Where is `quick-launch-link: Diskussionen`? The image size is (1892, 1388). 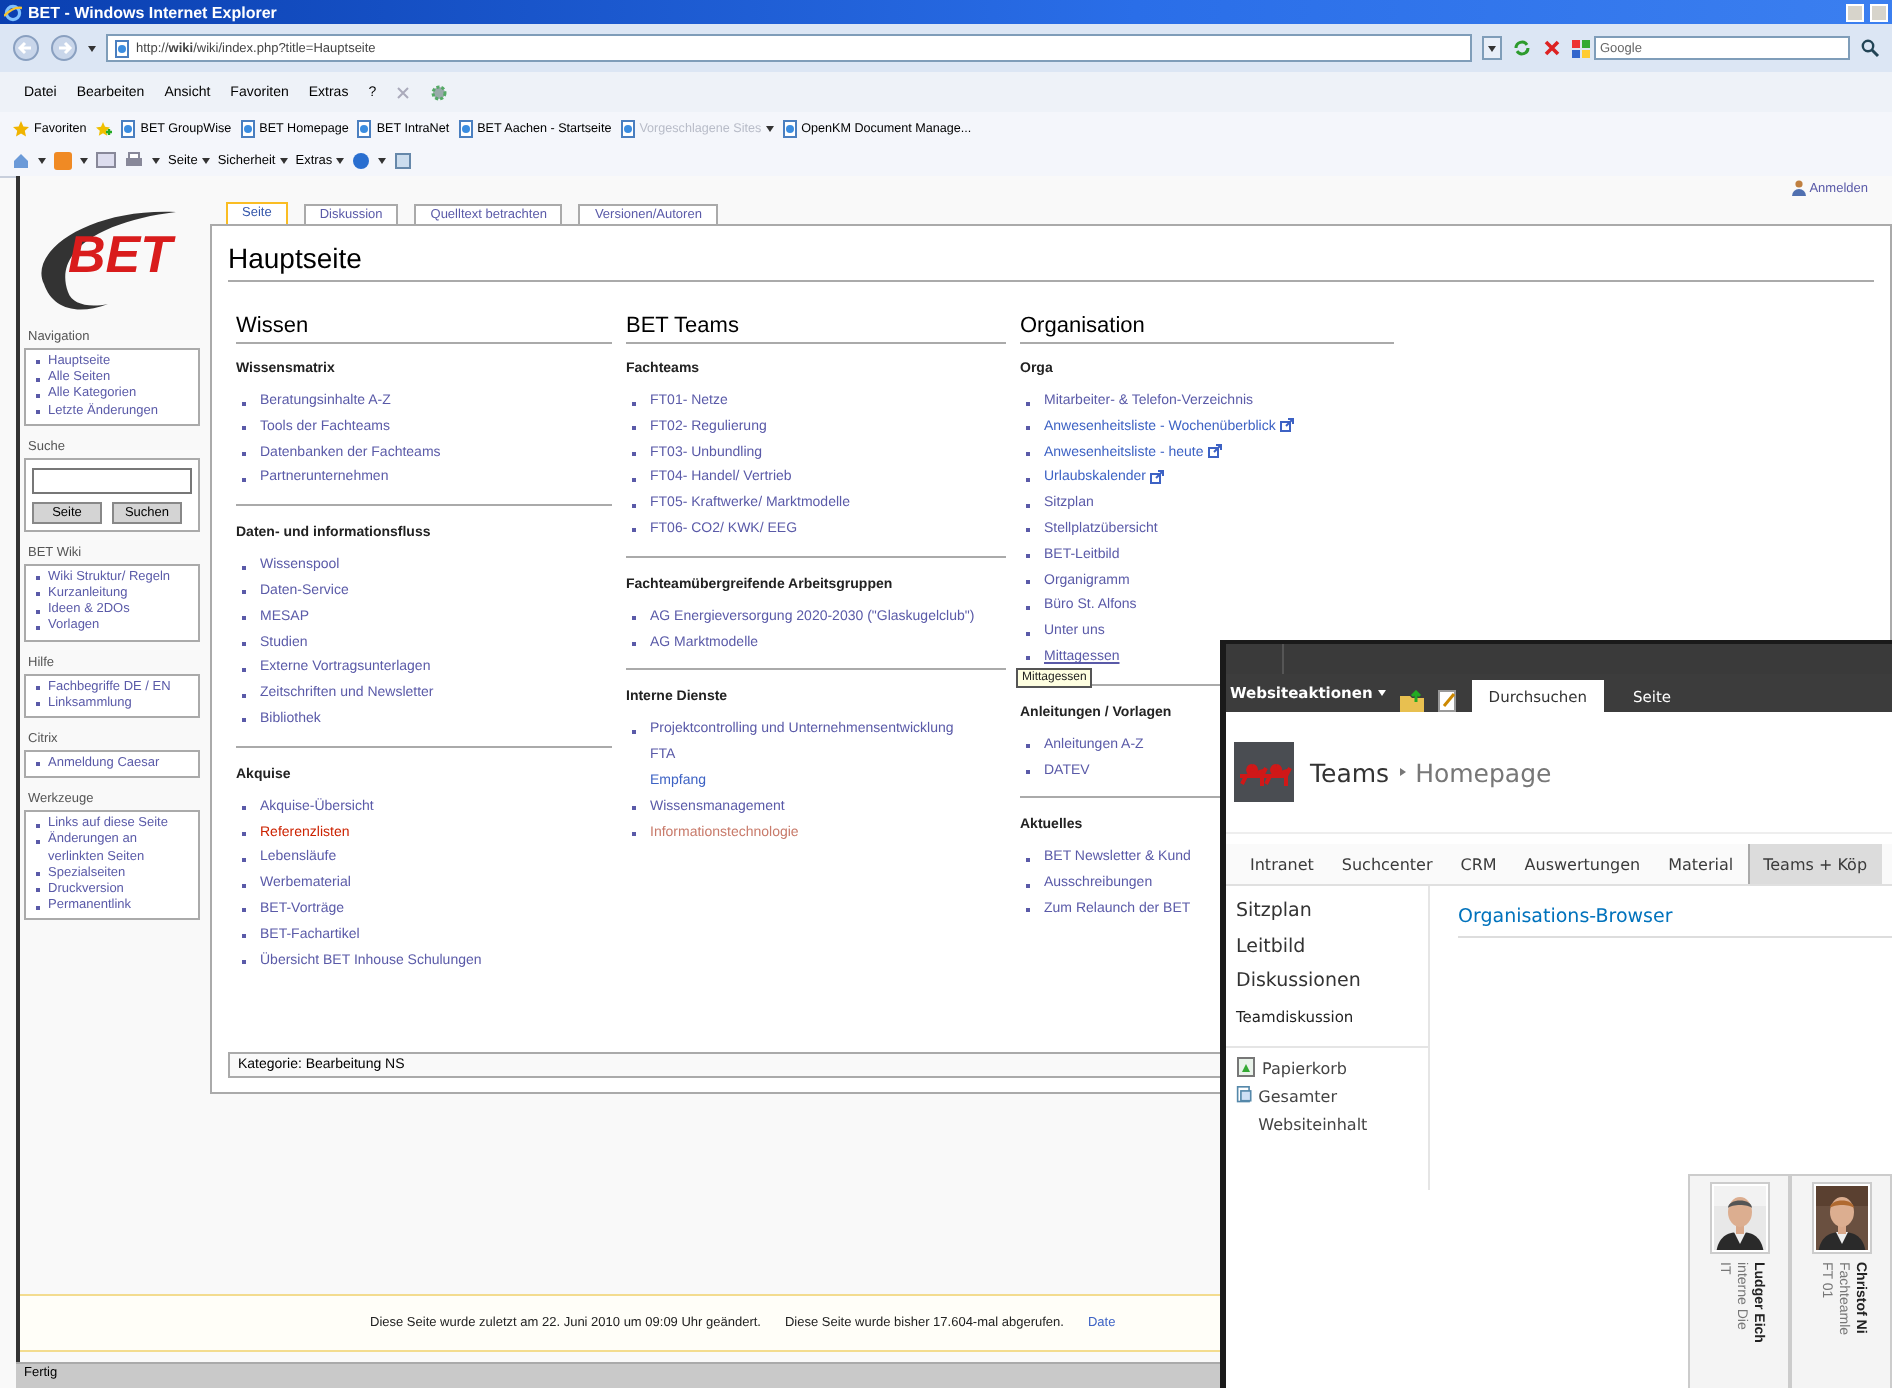
quick-launch-link: Diskussionen is located at coordinates (1332, 981).